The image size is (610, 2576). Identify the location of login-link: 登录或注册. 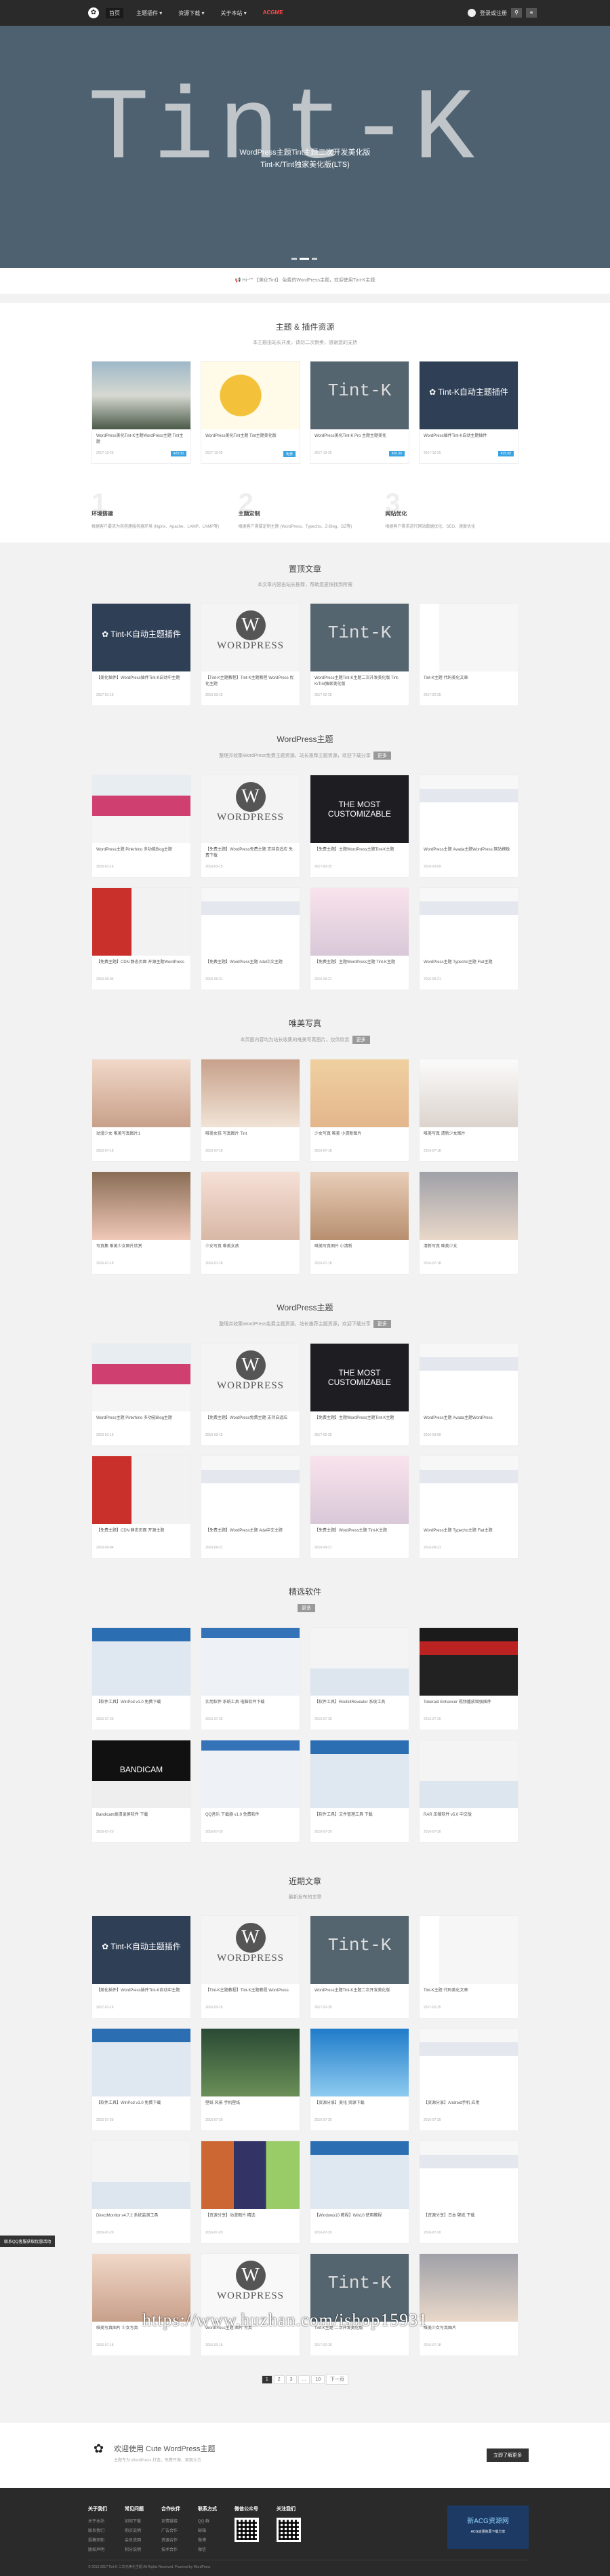
(494, 13).